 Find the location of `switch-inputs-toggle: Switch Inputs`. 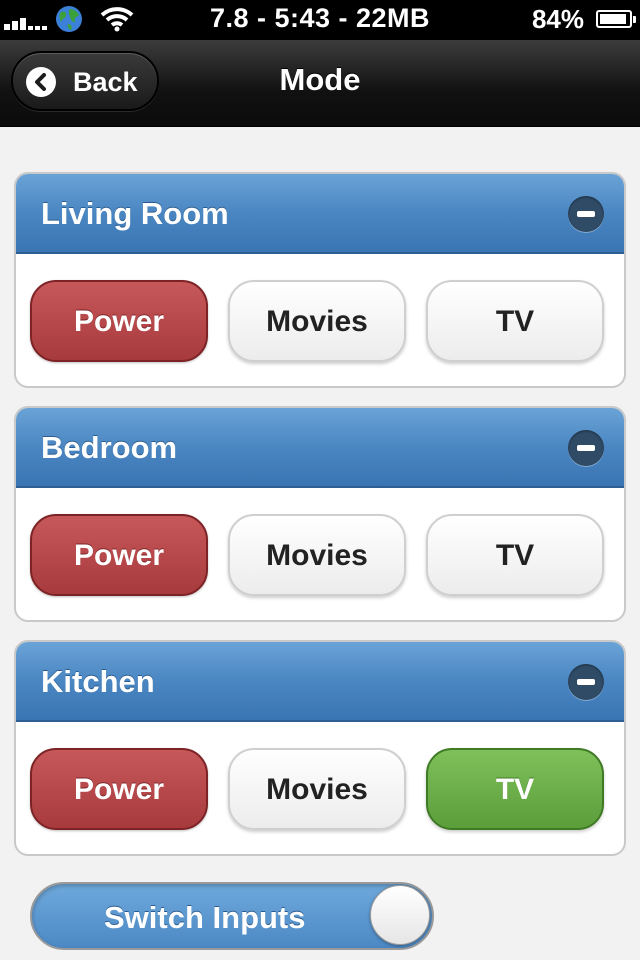

switch-inputs-toggle: Switch Inputs is located at coordinates (232, 916).